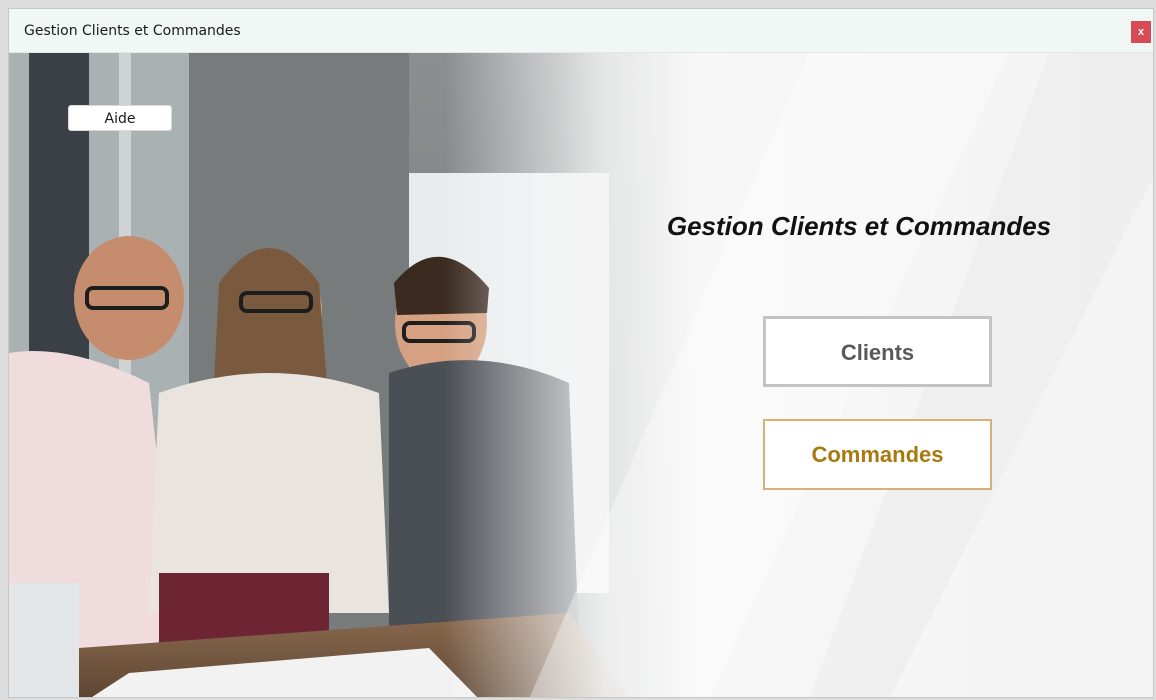  Describe the element at coordinates (581, 31) in the screenshot. I see `title-bar: Gestion Clients et Commandes x` at that location.